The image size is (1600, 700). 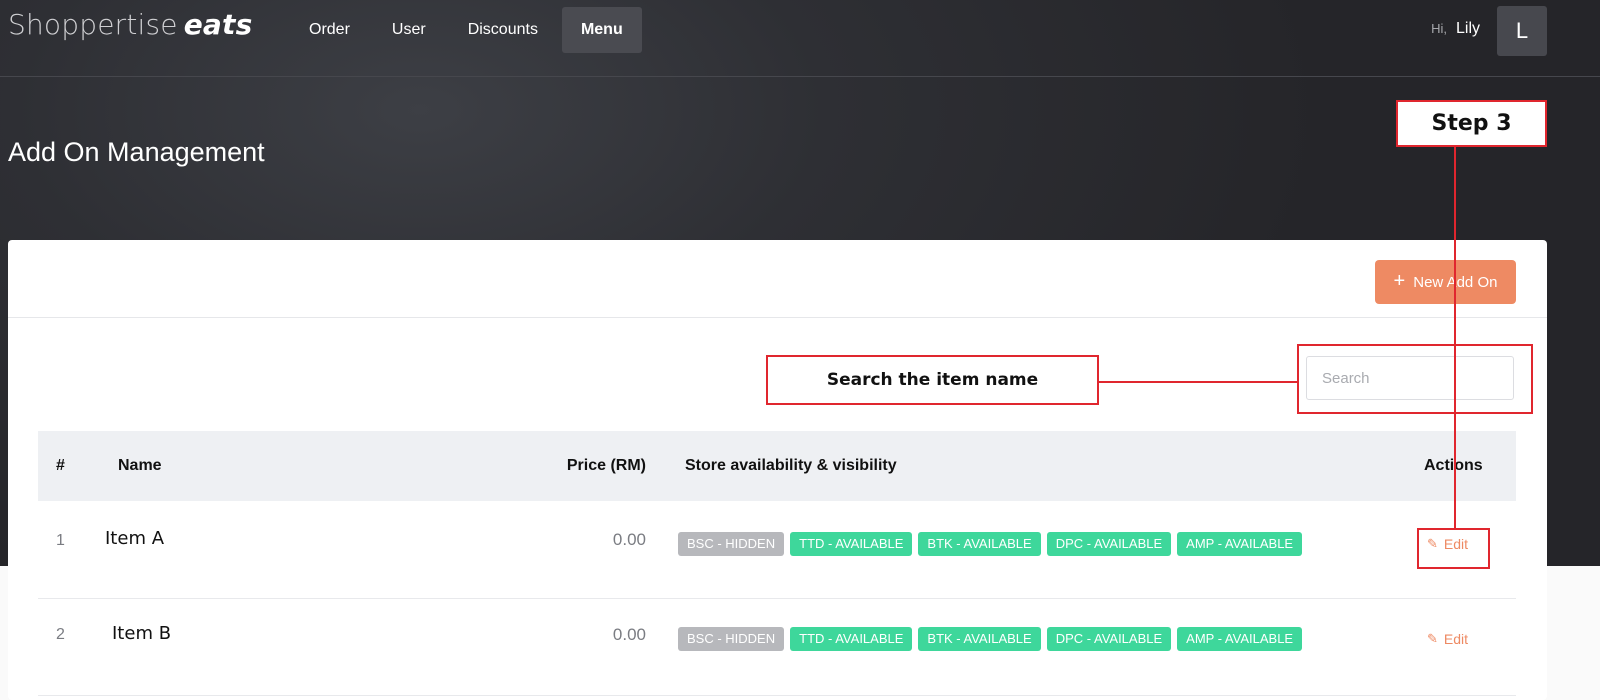 What do you see at coordinates (601, 30) in the screenshot?
I see `nav-item-menu: Menu` at bounding box center [601, 30].